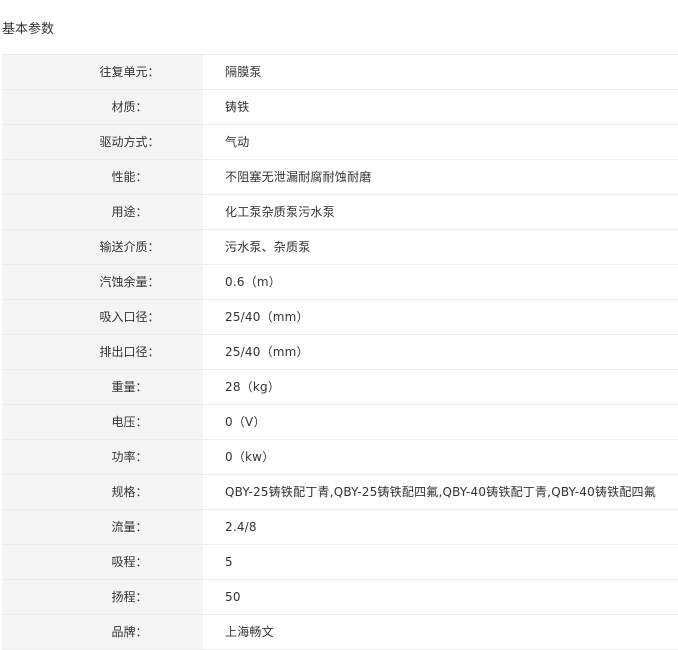 The image size is (678, 650). I want to click on param-row-weight: 重量： 28（kg）, so click(340, 387).